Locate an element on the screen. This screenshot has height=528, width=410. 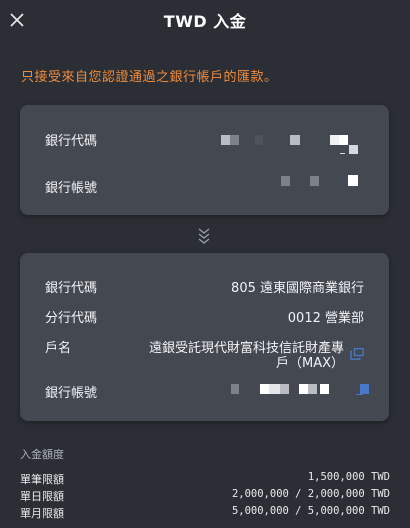
dest-bank-code-label: 銀行代碼 is located at coordinates (71, 288).